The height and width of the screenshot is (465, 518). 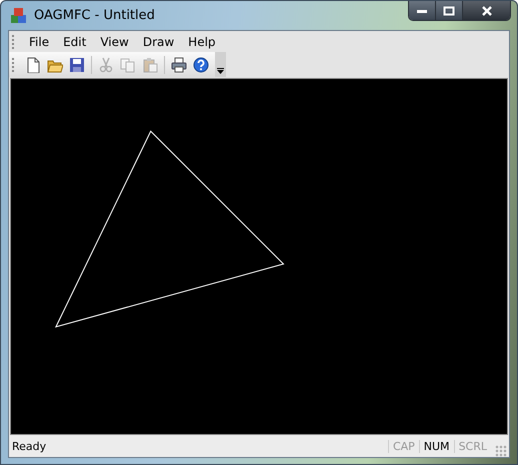 I want to click on resize-grip, so click(x=501, y=451).